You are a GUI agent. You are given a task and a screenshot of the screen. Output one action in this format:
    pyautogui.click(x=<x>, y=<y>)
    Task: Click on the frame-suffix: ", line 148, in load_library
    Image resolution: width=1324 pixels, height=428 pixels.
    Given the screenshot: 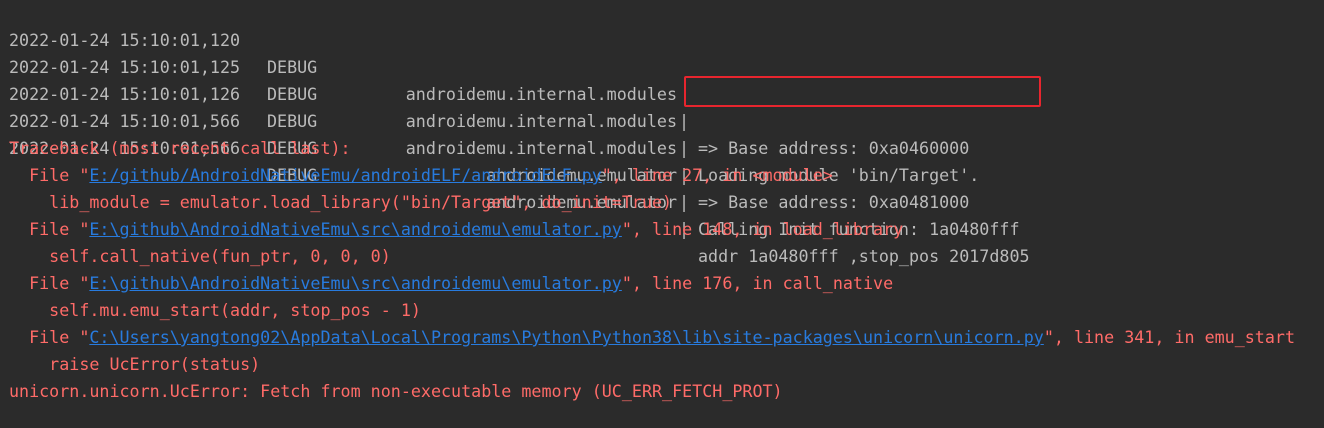 What is the action you would take?
    pyautogui.click(x=762, y=229)
    